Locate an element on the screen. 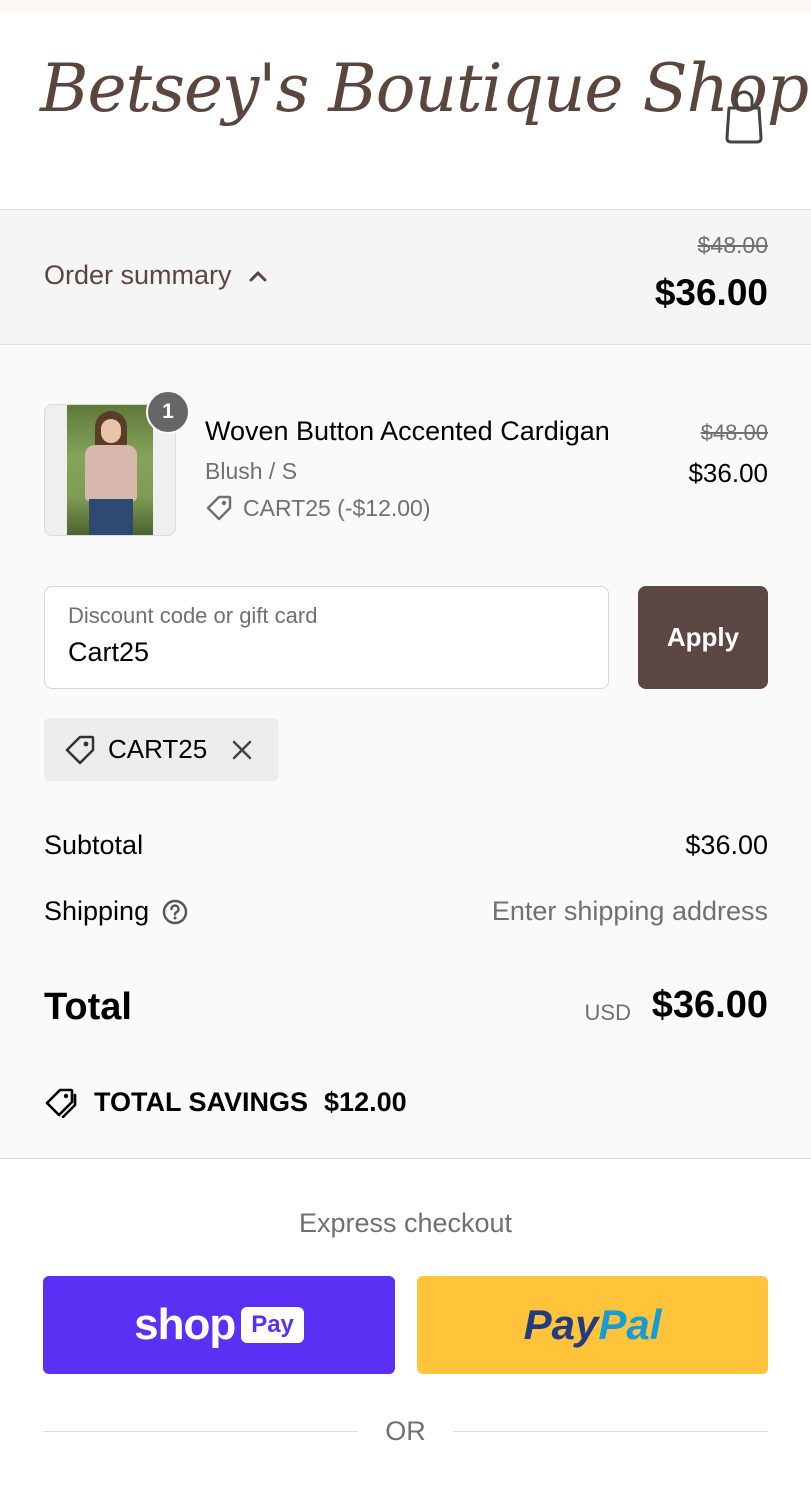 This screenshot has height=1500, width=811. shop-pay-button: shop Pay is located at coordinates (219, 1325).